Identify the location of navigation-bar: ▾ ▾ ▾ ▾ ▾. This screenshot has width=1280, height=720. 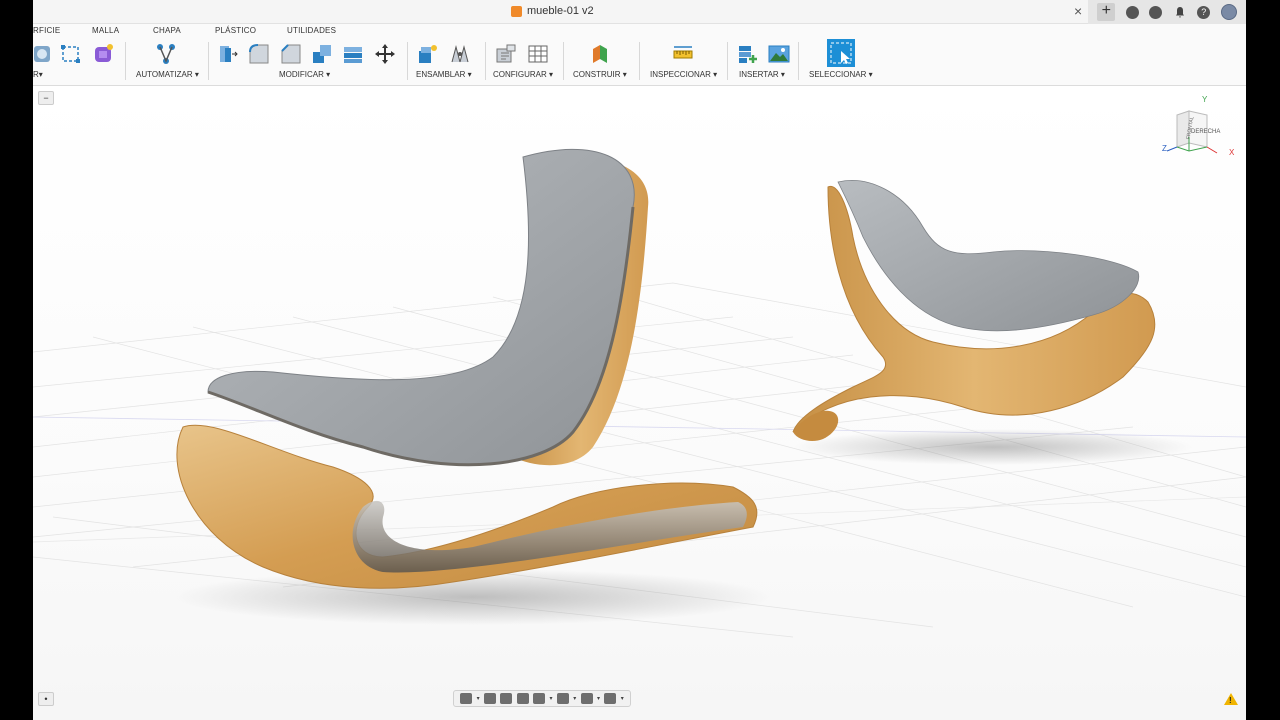
(542, 698).